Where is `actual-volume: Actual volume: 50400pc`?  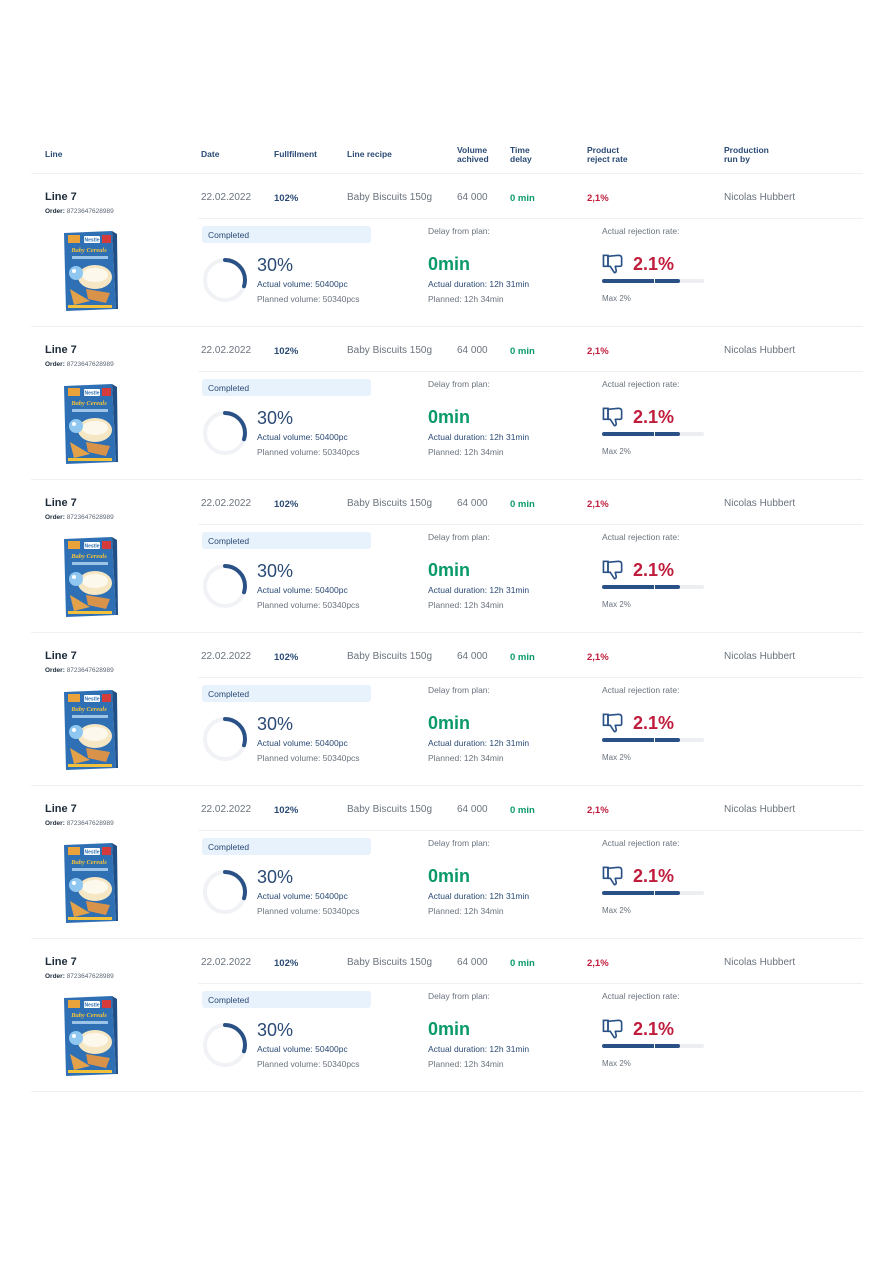
actual-volume: Actual volume: 50400pc is located at coordinates (302, 590).